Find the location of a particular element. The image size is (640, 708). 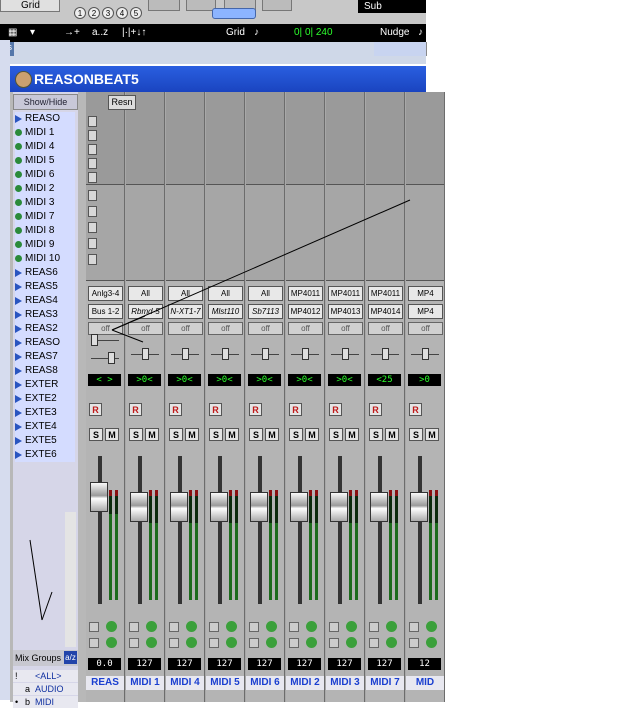

output-selector: MP4 is located at coordinates (425, 311).